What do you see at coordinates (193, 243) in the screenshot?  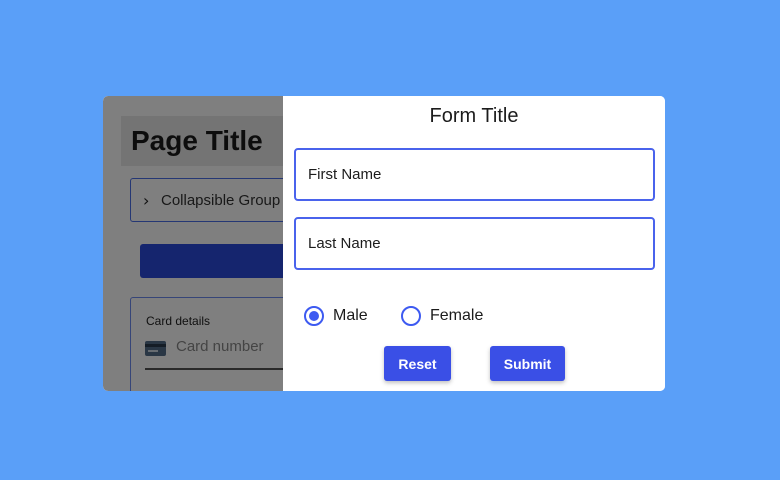 I see `modal-backdrop` at bounding box center [193, 243].